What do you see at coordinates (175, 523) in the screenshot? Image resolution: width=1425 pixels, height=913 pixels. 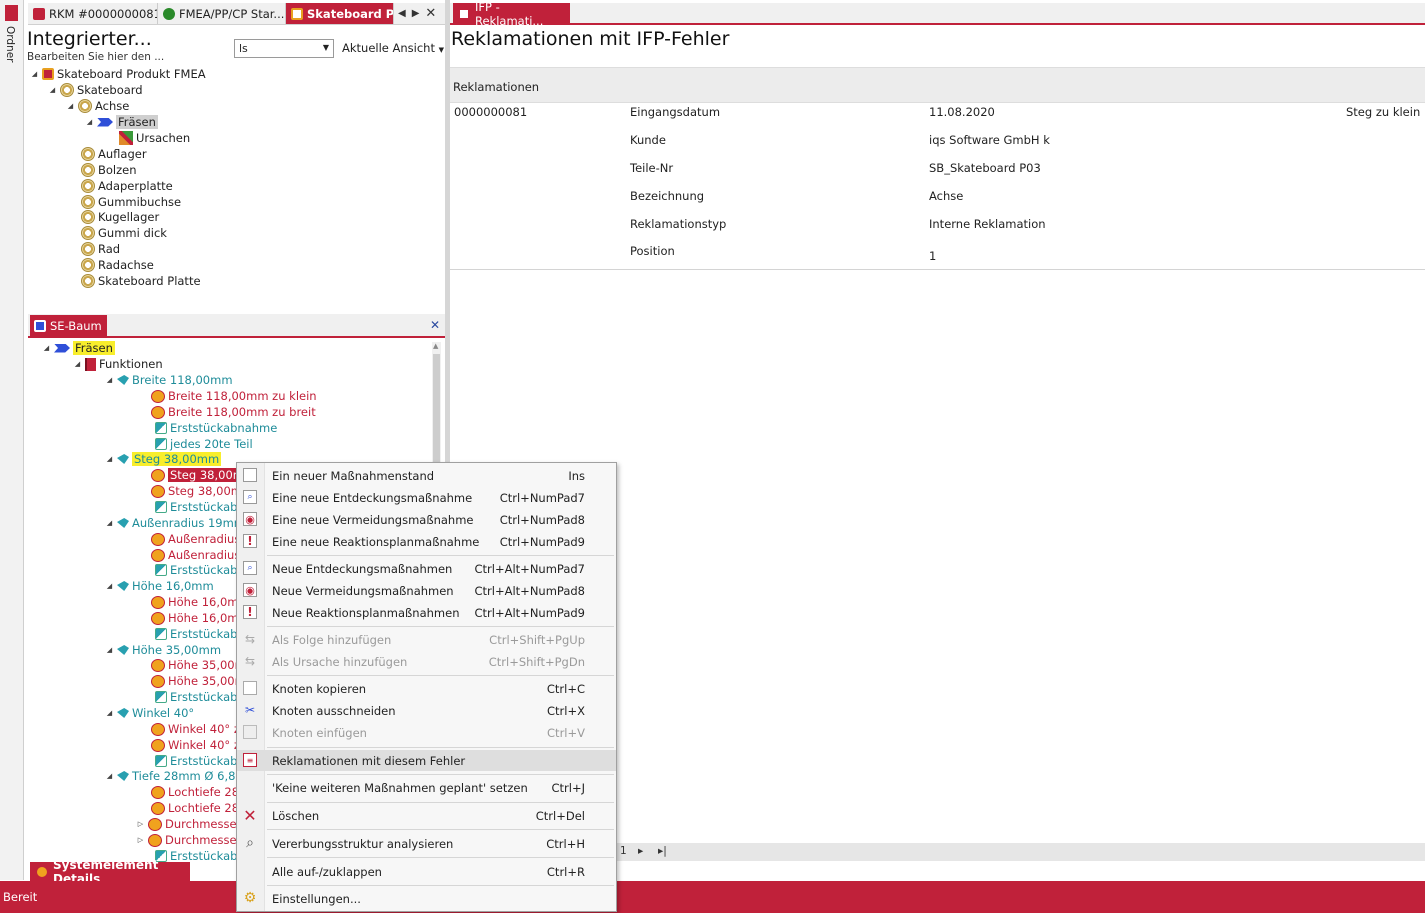 I see `se-node: ◢ Außenradius 19mm` at bounding box center [175, 523].